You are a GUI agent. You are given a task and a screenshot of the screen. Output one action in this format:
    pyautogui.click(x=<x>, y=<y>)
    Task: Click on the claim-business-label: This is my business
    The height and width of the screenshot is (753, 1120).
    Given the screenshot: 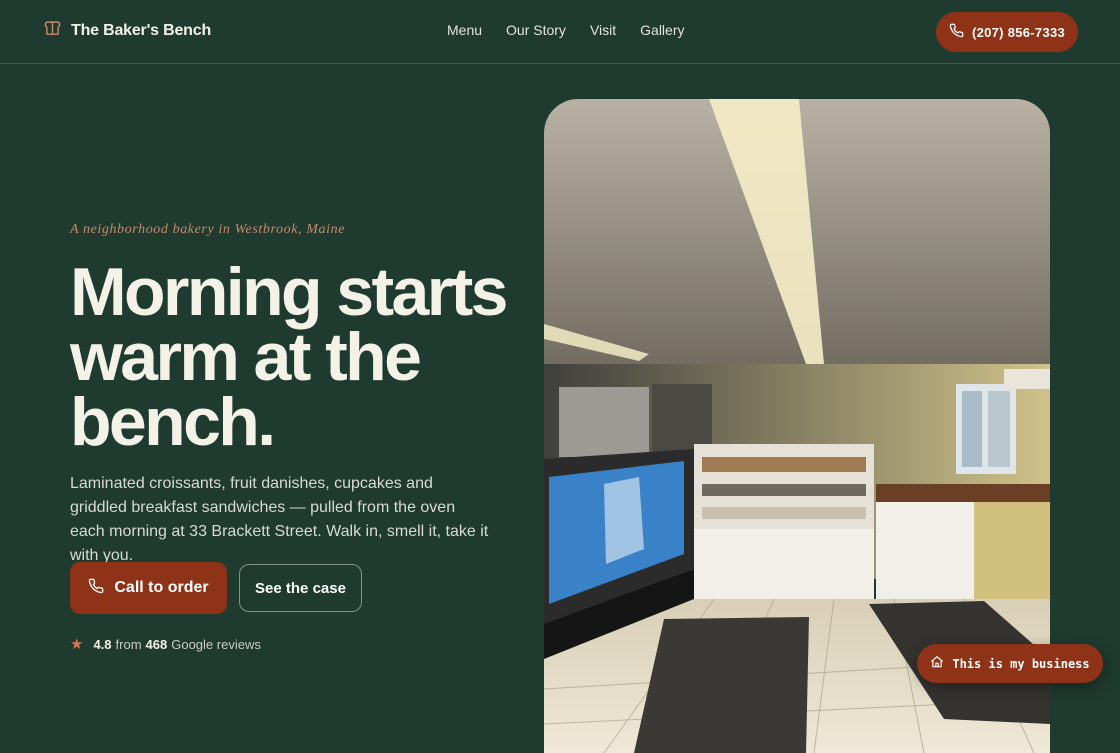 What is the action you would take?
    pyautogui.click(x=1021, y=663)
    